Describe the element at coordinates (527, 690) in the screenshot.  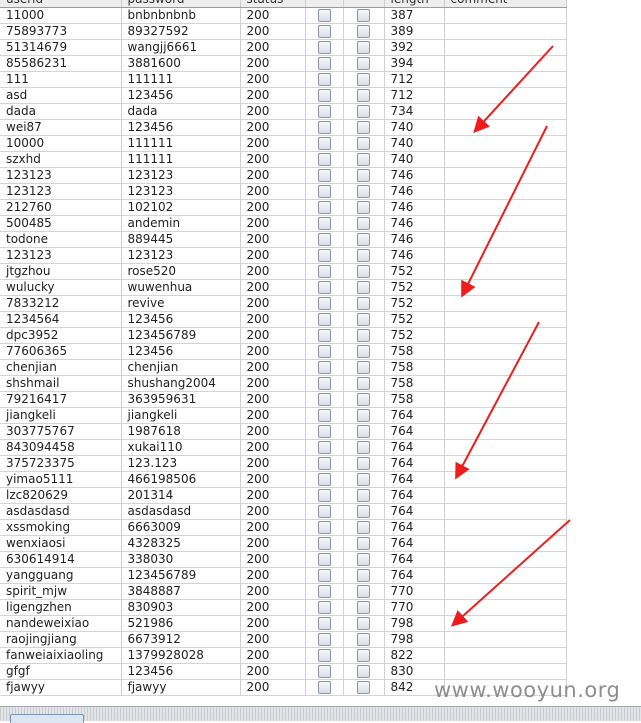
I see `watermark: www.wooyun.org` at that location.